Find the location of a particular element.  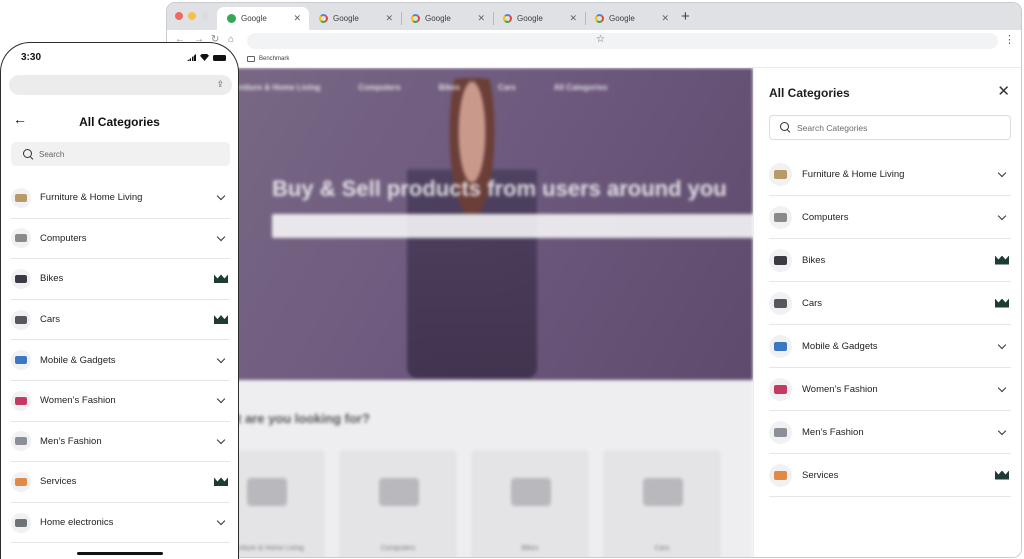

share-icon: ⇪ is located at coordinates (220, 84).